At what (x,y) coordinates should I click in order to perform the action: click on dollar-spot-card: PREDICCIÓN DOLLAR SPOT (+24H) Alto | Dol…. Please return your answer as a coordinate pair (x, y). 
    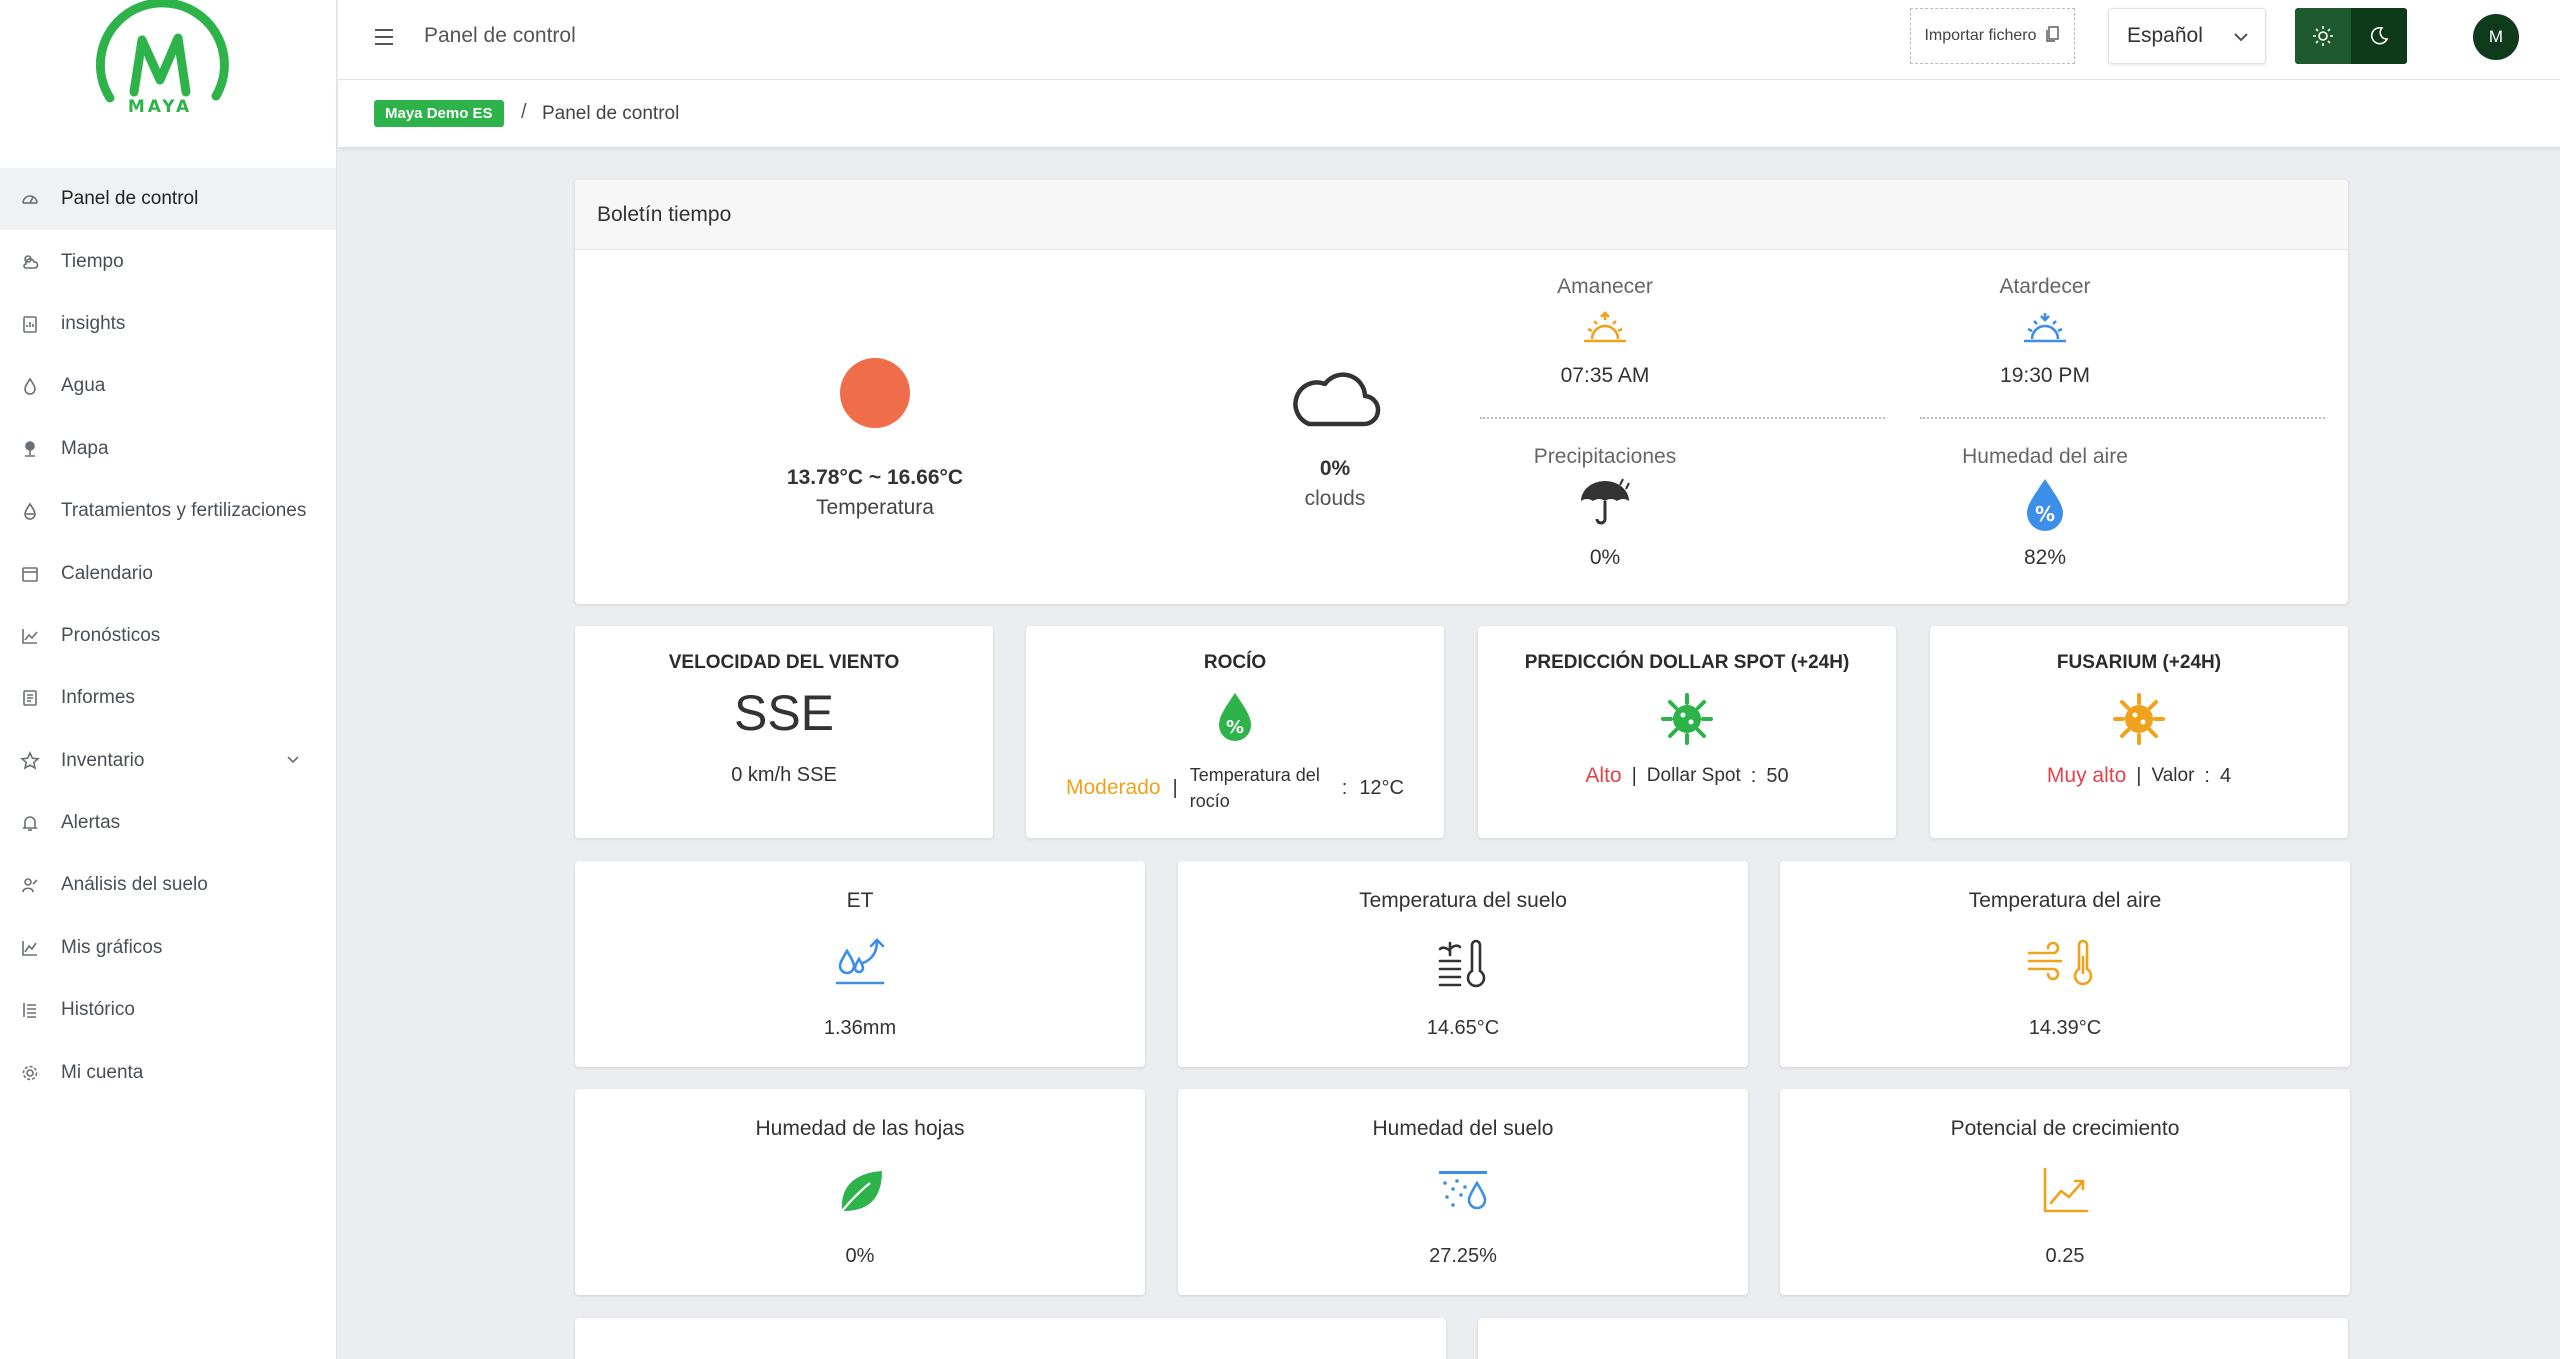
    Looking at the image, I should click on (1687, 732).